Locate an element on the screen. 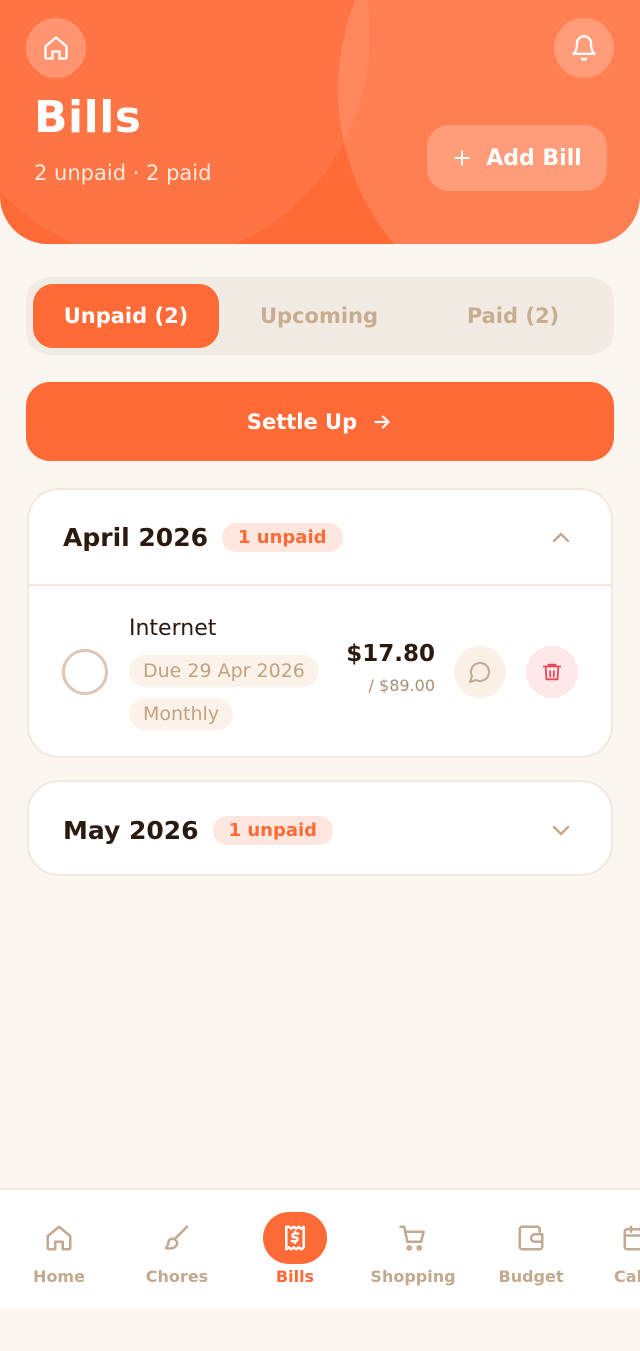 The height and width of the screenshot is (1351, 640). settle-up-button: Settle Up is located at coordinates (320, 421).